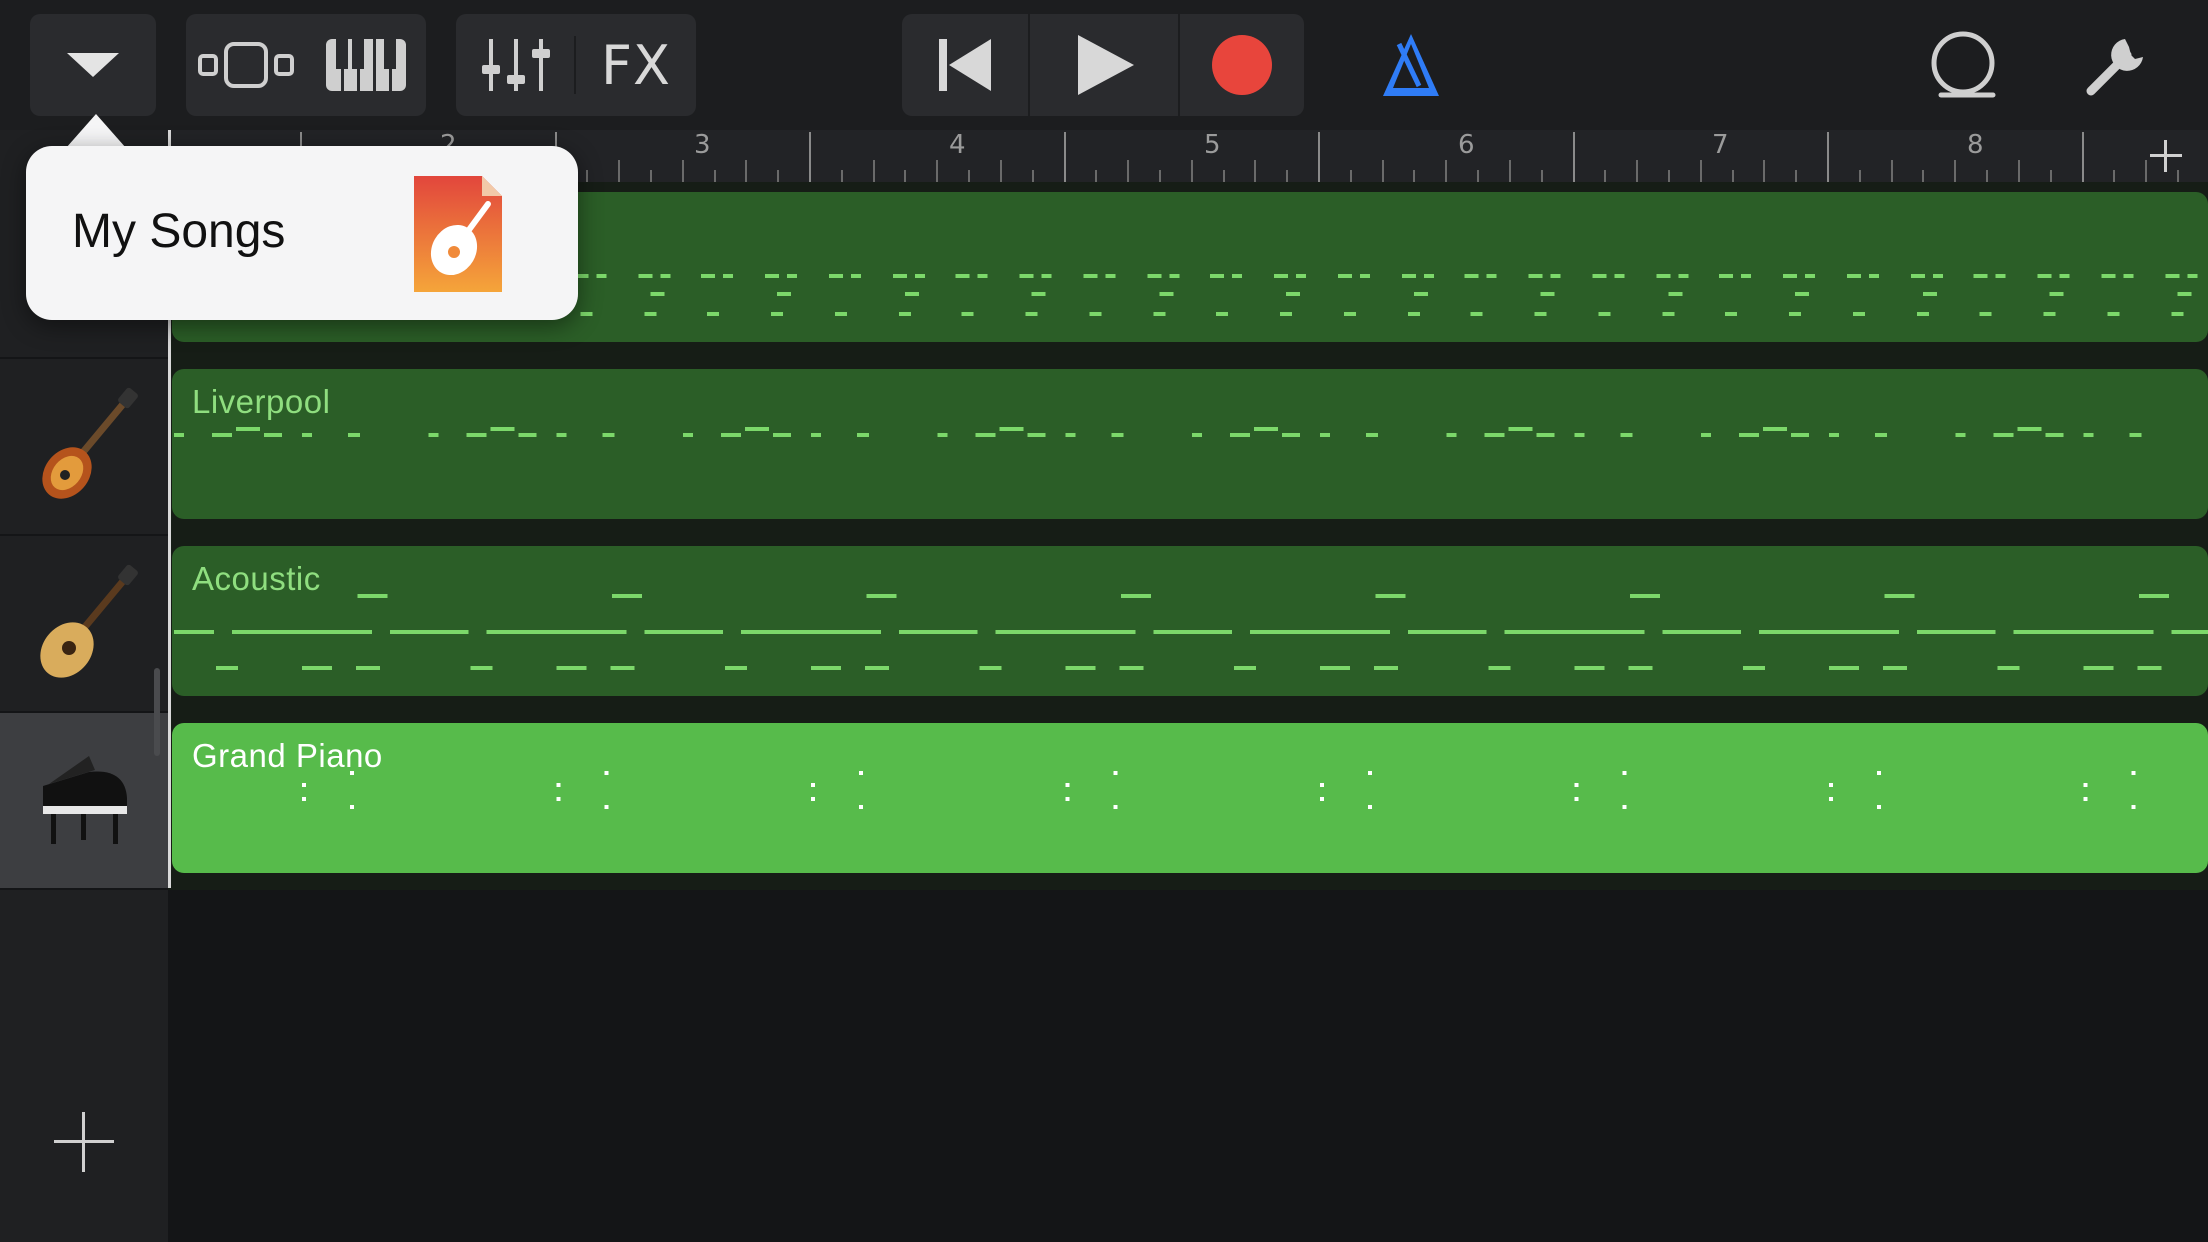  Describe the element at coordinates (84, 624) in the screenshot. I see `track-header-acoustic` at that location.